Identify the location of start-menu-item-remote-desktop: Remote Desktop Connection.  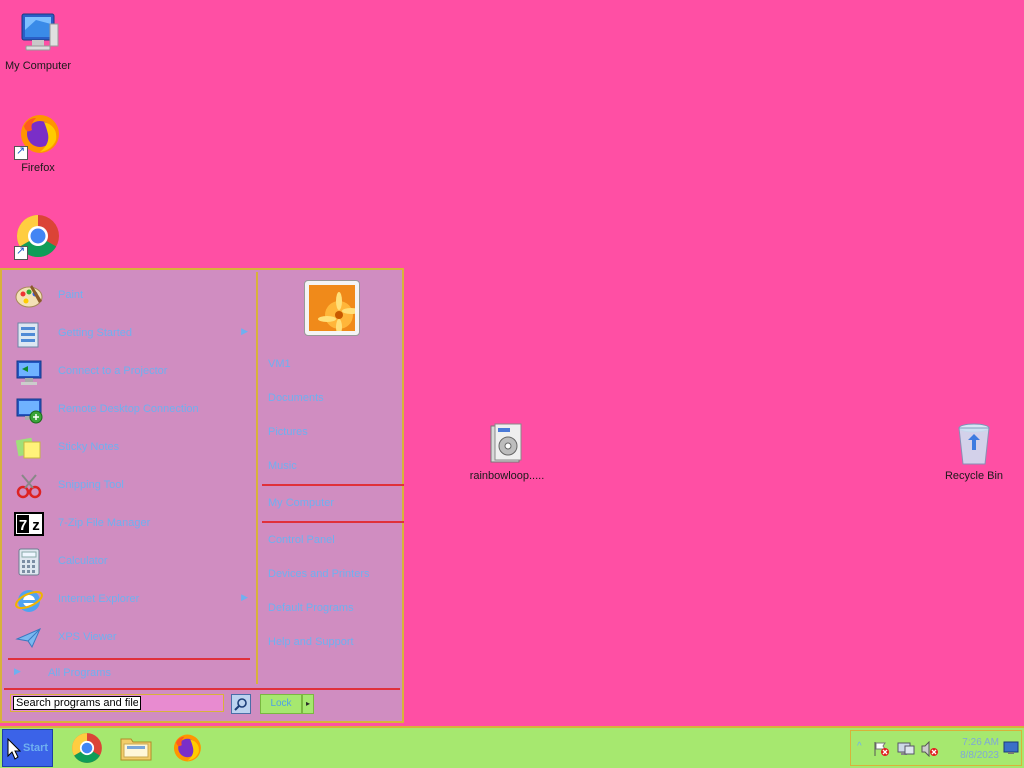
(132, 410).